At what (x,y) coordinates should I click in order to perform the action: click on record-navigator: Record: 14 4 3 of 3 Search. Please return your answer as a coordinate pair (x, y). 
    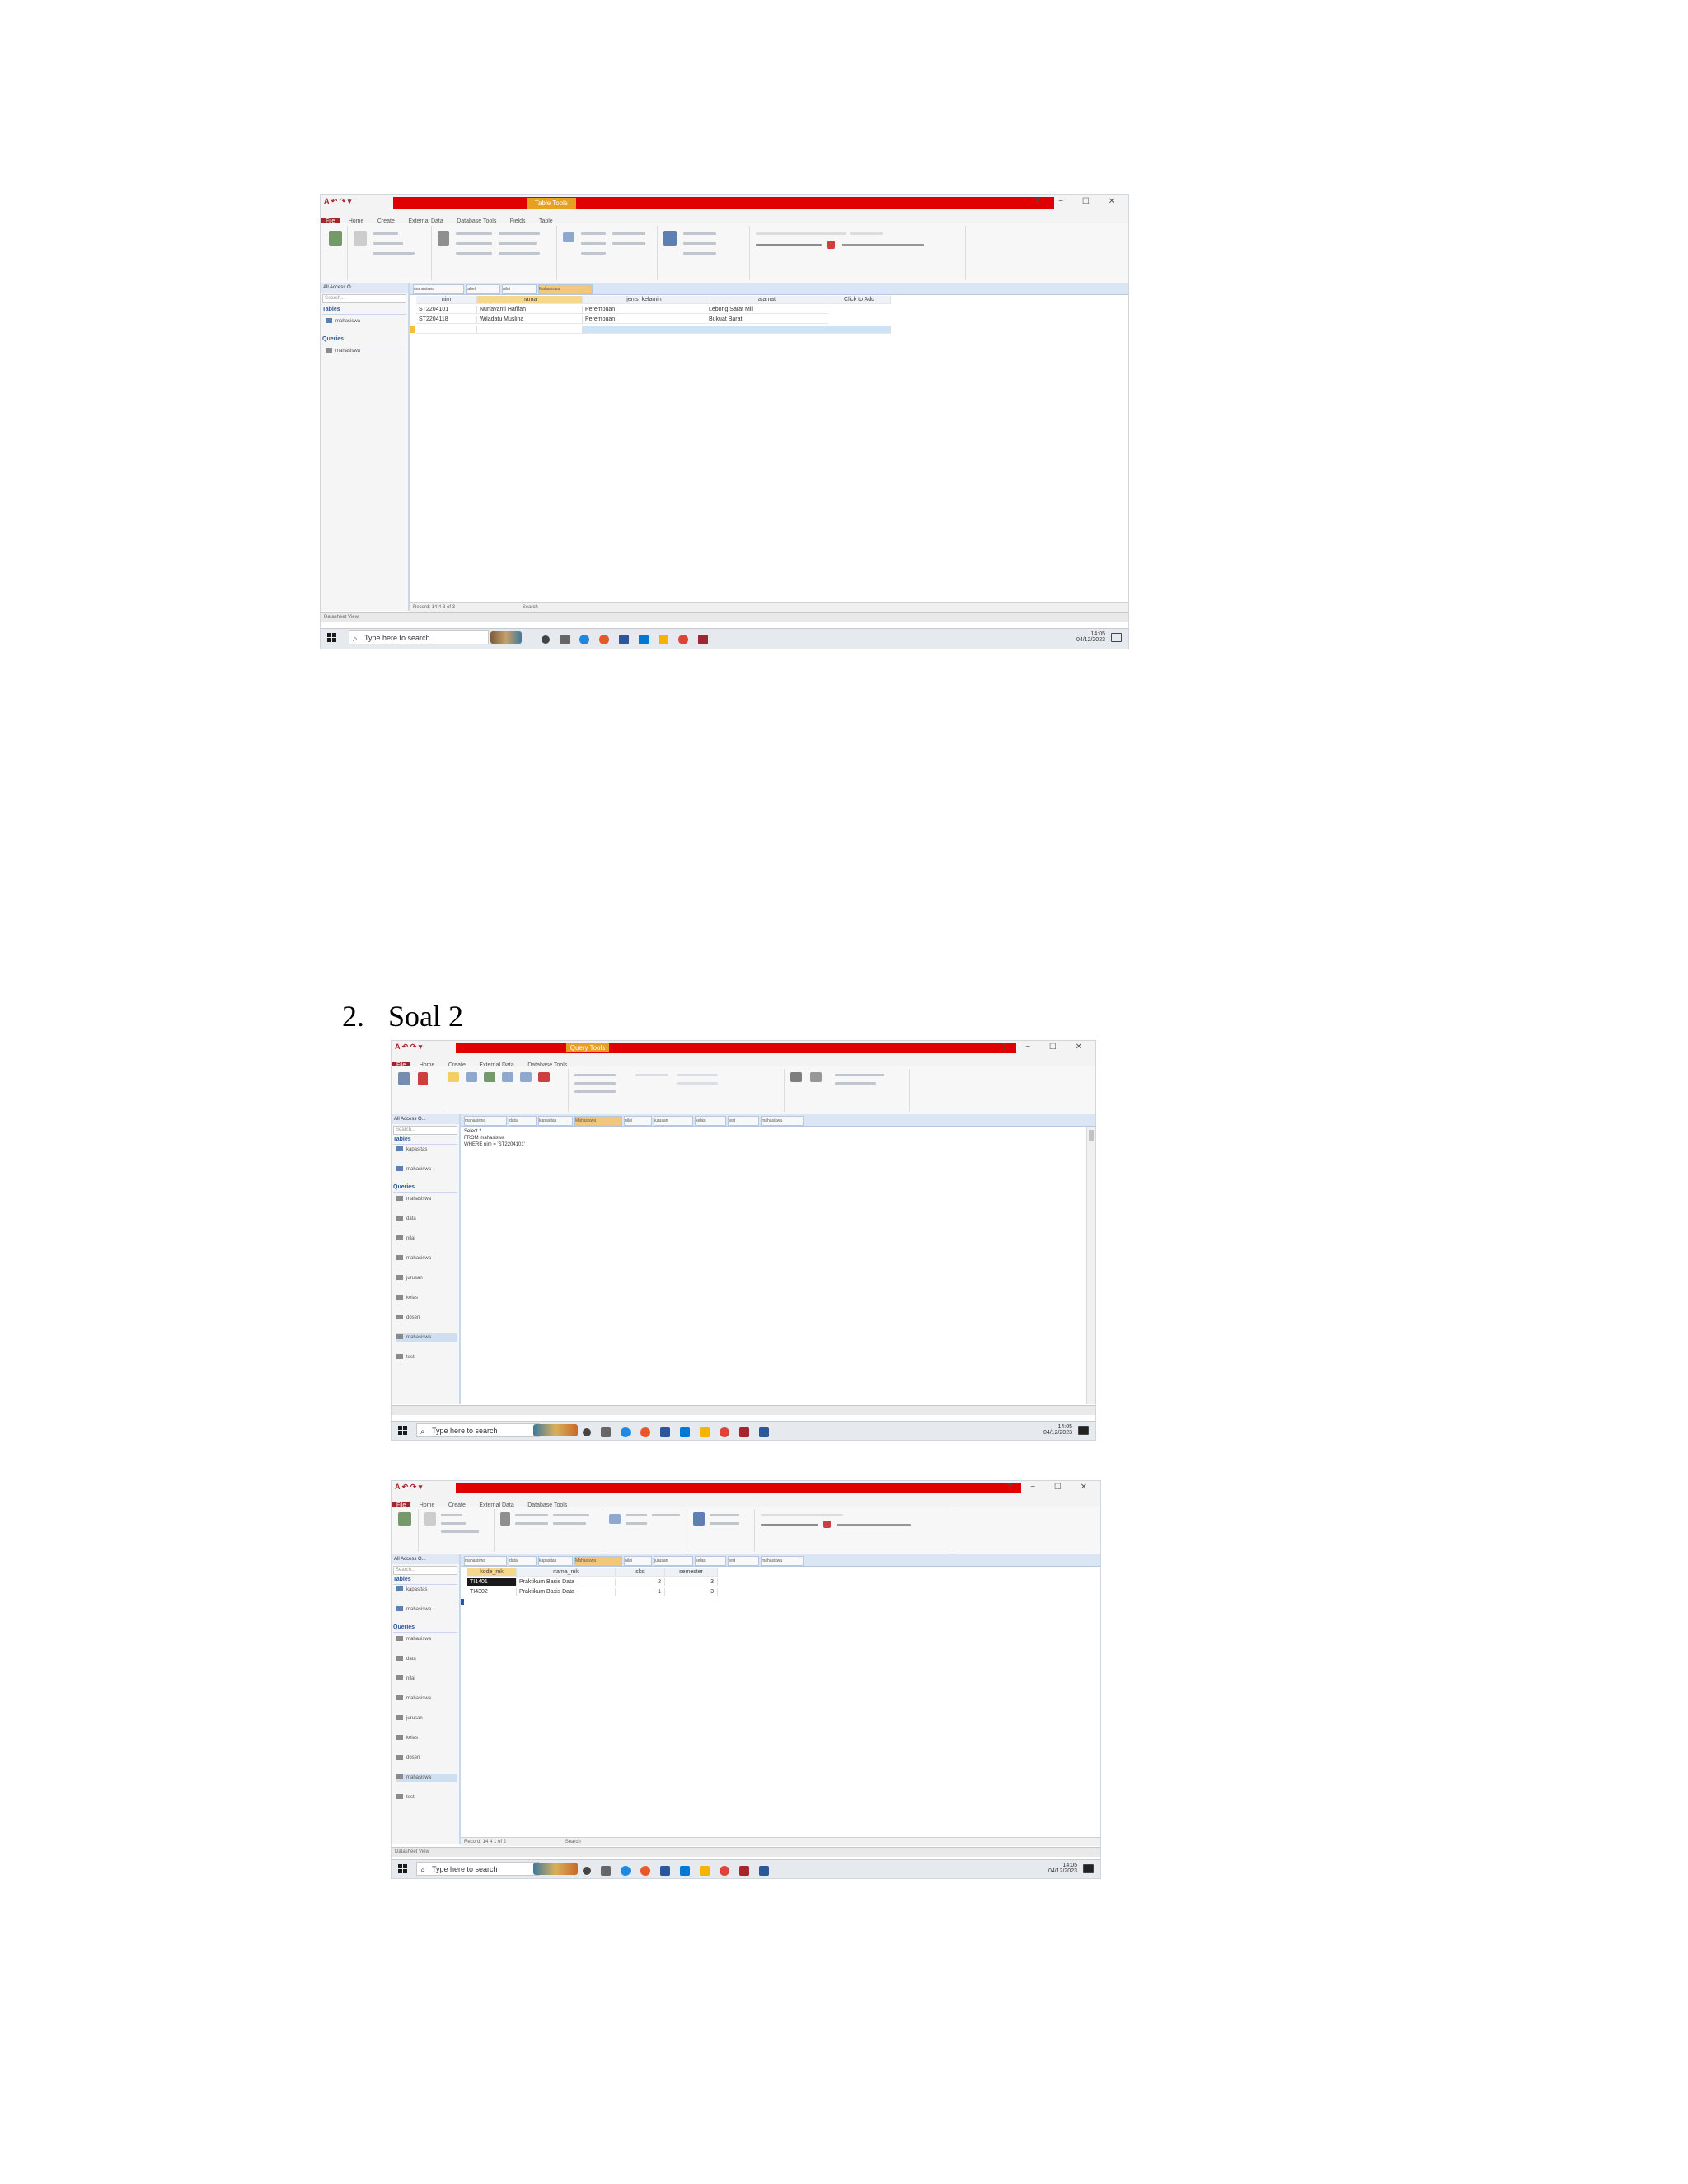
    Looking at the image, I should click on (769, 607).